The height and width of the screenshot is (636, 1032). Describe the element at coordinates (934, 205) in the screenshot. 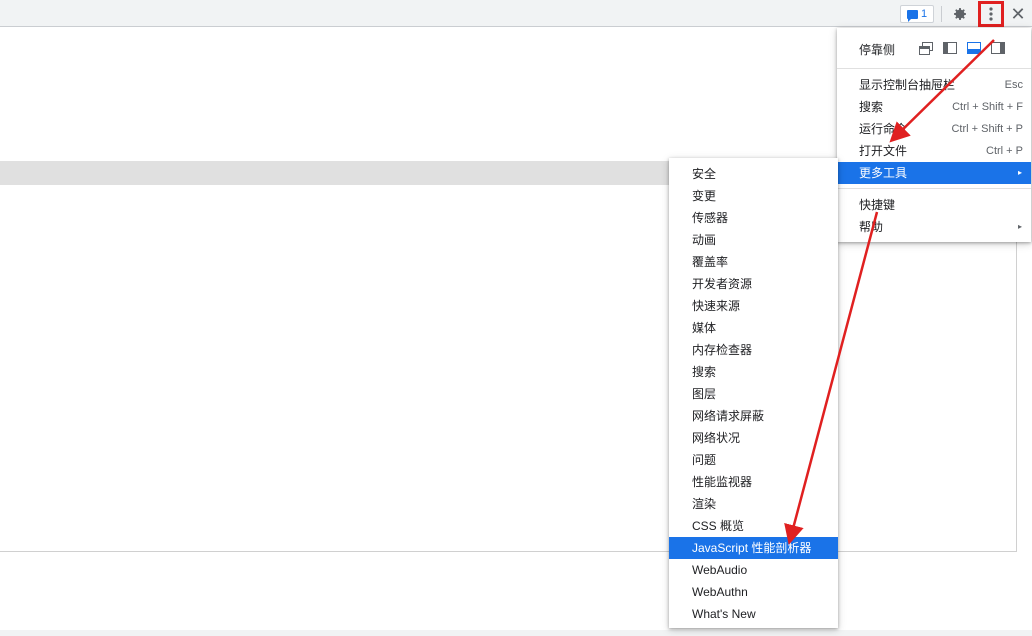

I see `menu-item-shortcuts: 快捷键` at that location.